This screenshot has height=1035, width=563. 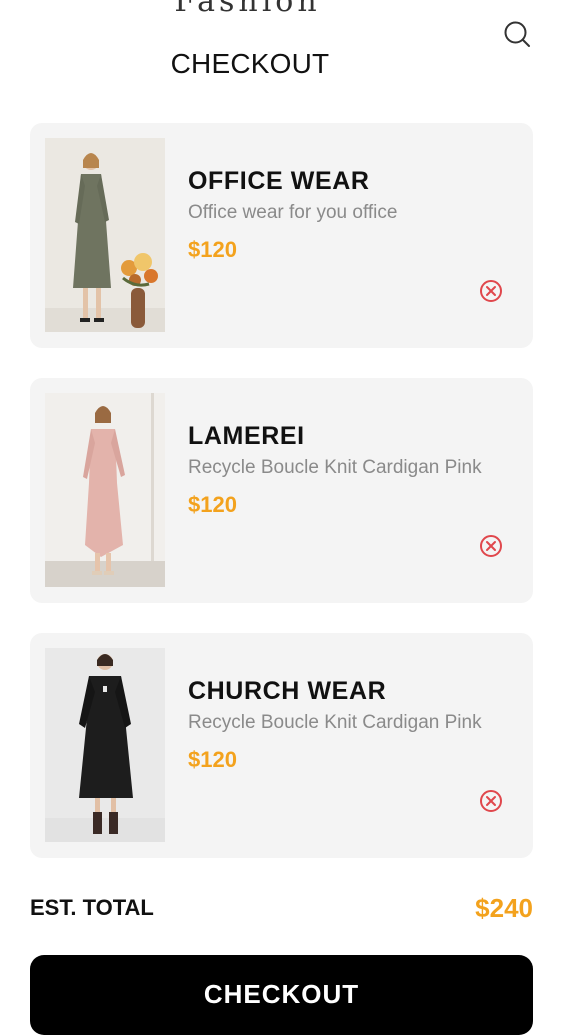 I want to click on checkout-button: CHECKOUT, so click(x=281, y=995).